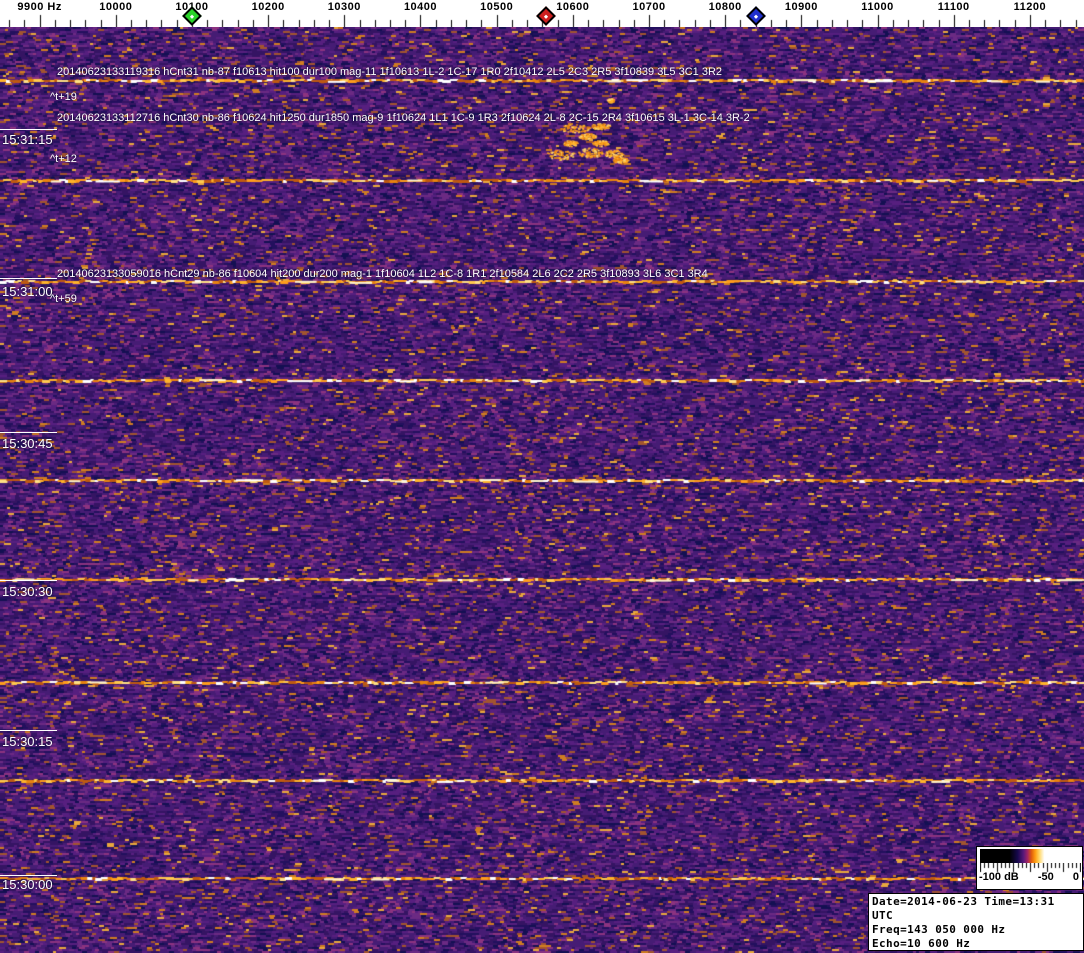 This screenshot has width=1084, height=953. I want to click on time-label: 15:31:15, so click(27, 139).